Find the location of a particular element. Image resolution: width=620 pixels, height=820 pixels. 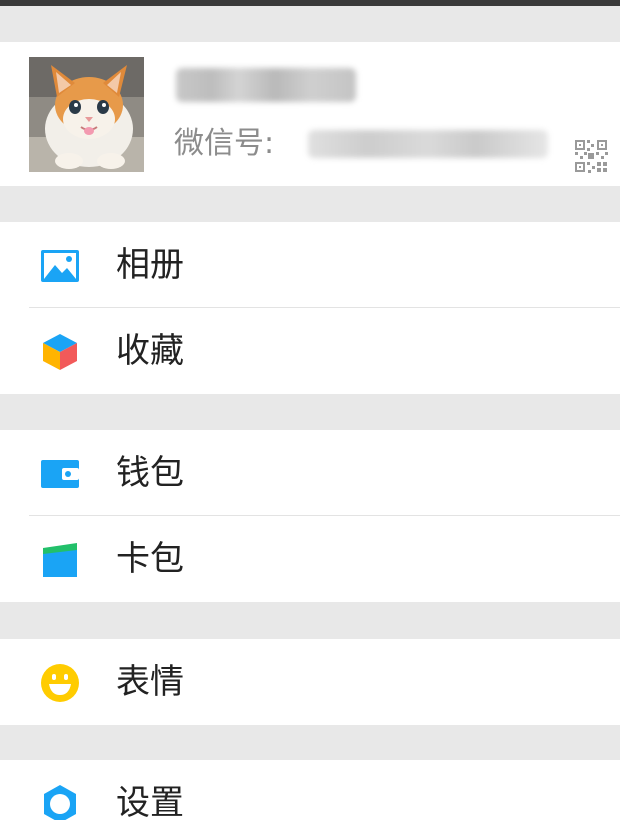

wechat-id-redacted is located at coordinates (428, 144).